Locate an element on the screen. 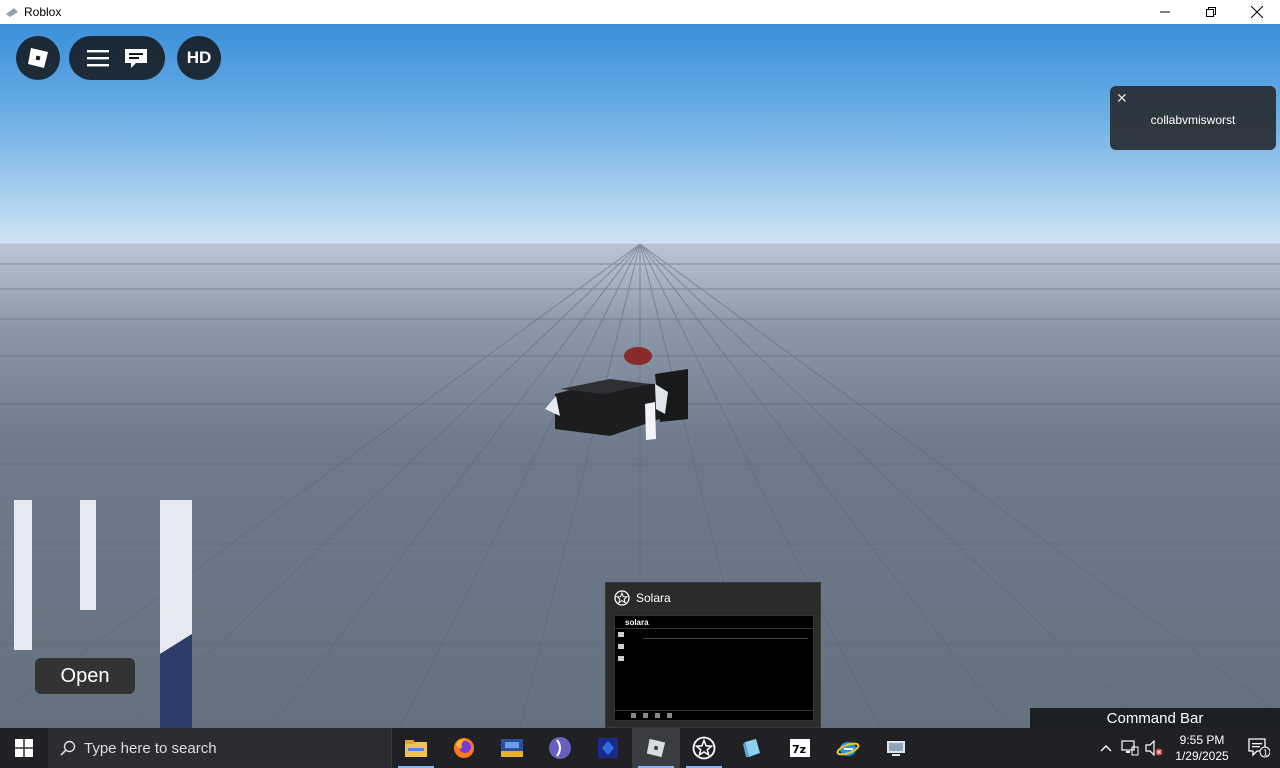  taskbar-app-solara is located at coordinates (704, 748).